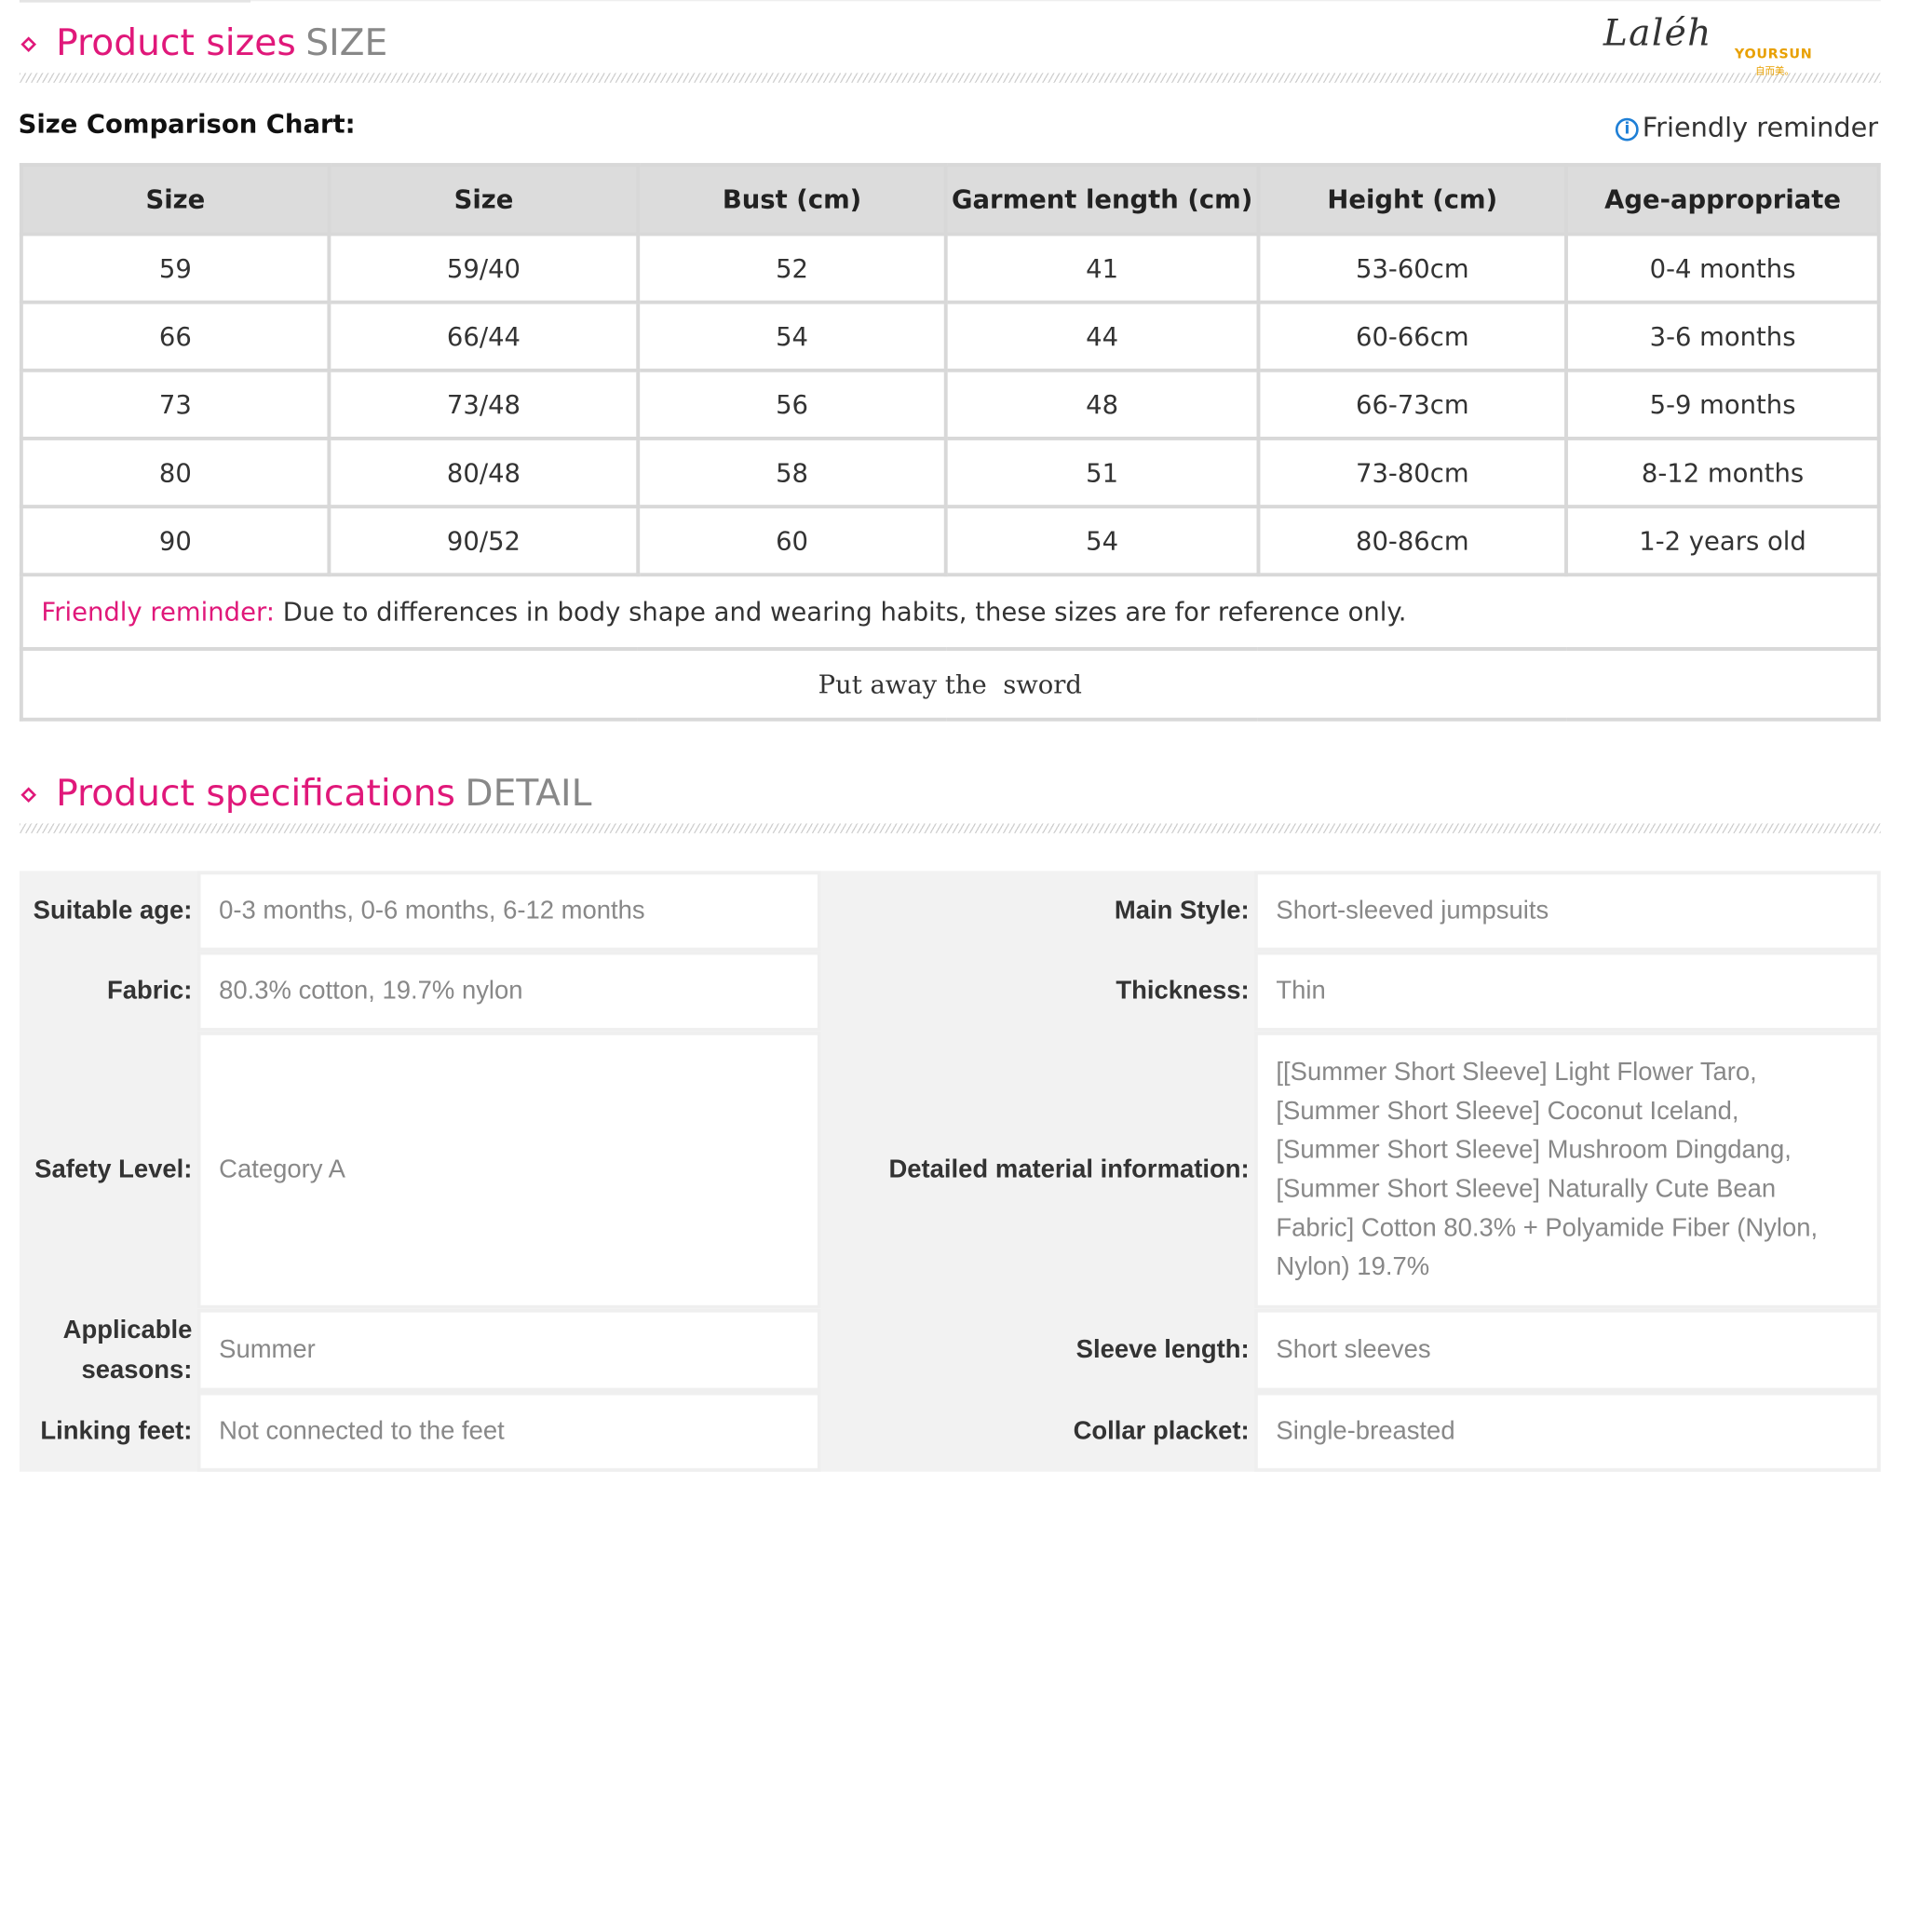 Image resolution: width=1907 pixels, height=1932 pixels. I want to click on brand-logo: Laléh YOURSUN 自而美。, so click(1712, 46).